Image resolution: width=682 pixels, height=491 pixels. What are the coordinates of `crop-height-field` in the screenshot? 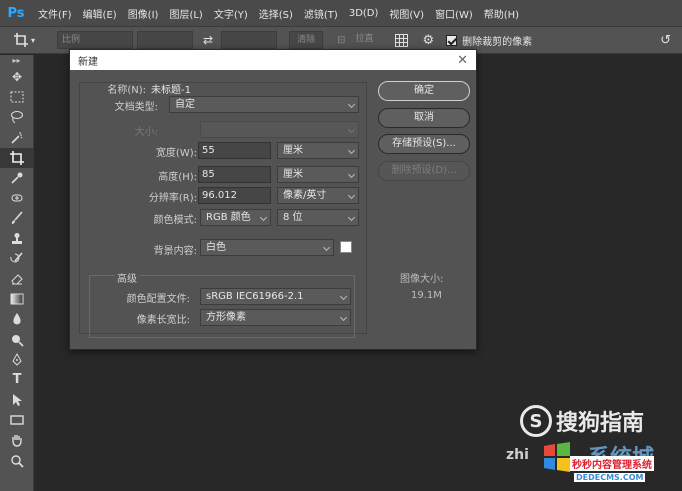 It's located at (249, 40).